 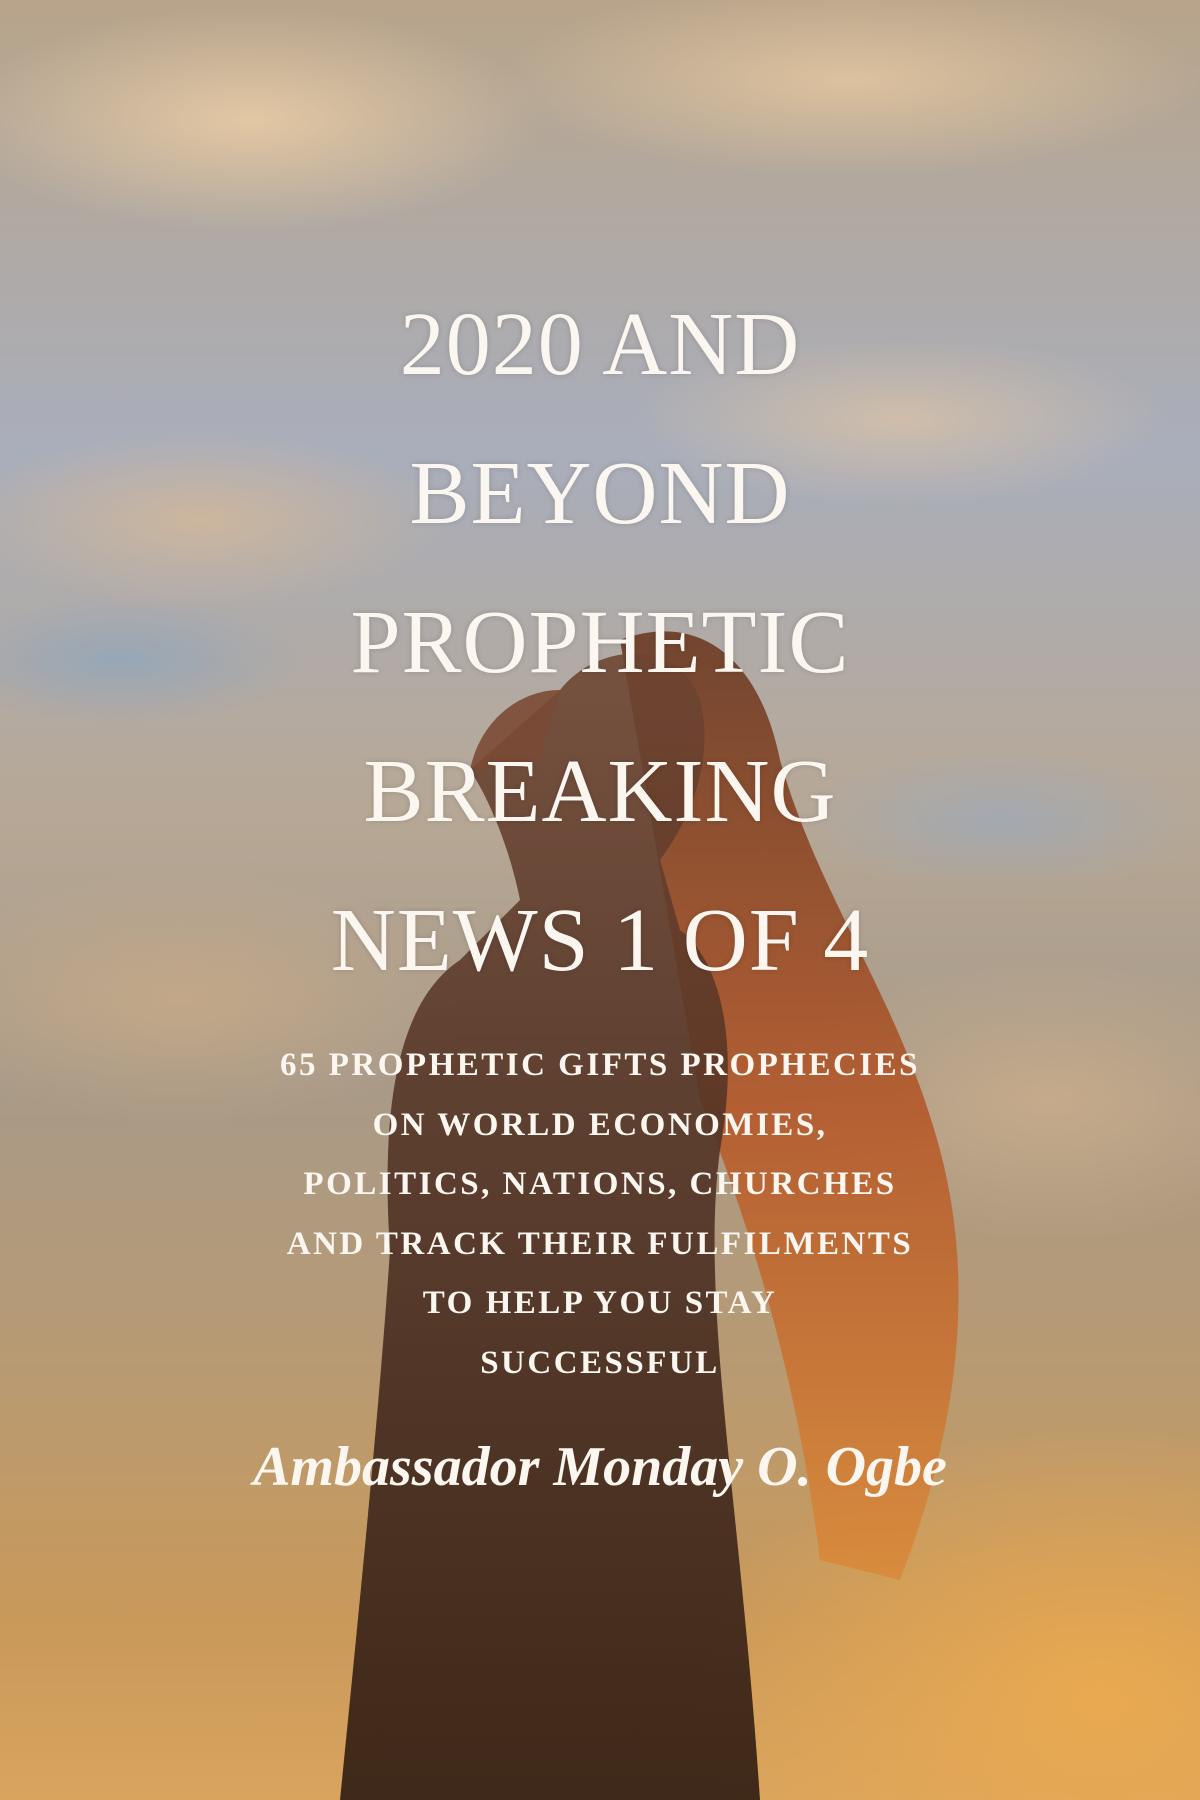 What do you see at coordinates (600, 1243) in the screenshot?
I see `subtitle-line: AND TRACK THEIR FULFILMENTS` at bounding box center [600, 1243].